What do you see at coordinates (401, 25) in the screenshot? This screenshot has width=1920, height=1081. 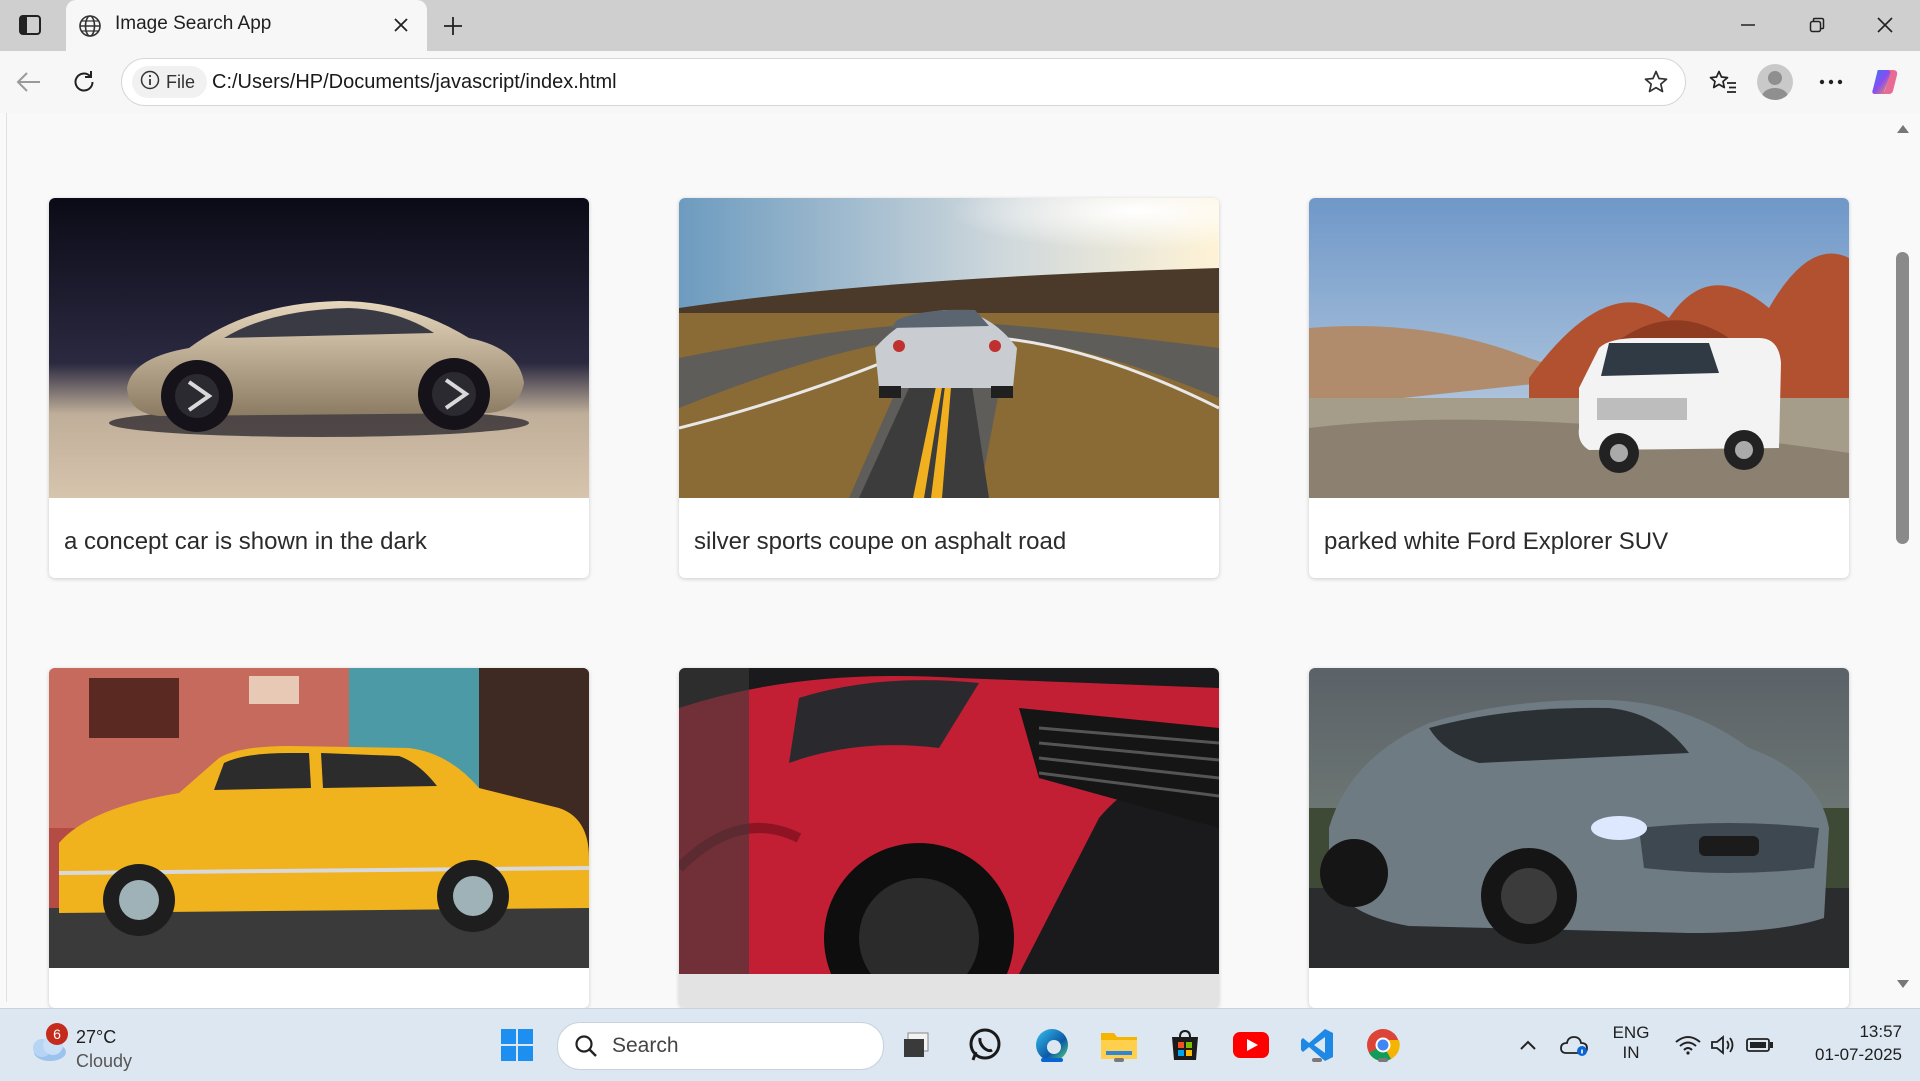 I see `close-tab-icon` at bounding box center [401, 25].